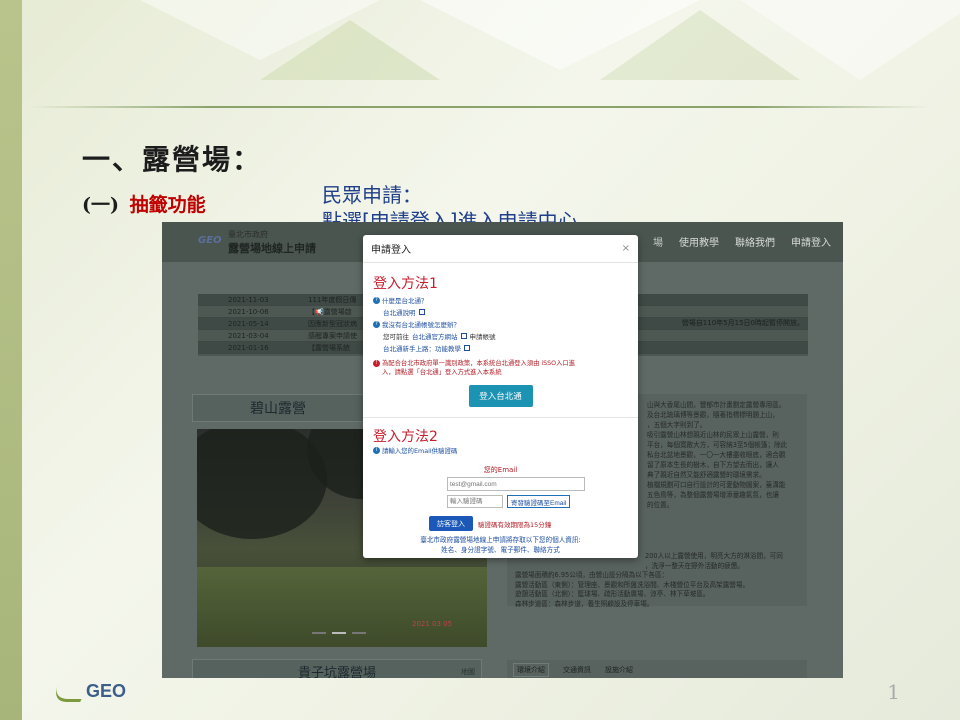 The width and height of the screenshot is (960, 720). What do you see at coordinates (376, 450) in the screenshot?
I see `info-icon: i` at bounding box center [376, 450].